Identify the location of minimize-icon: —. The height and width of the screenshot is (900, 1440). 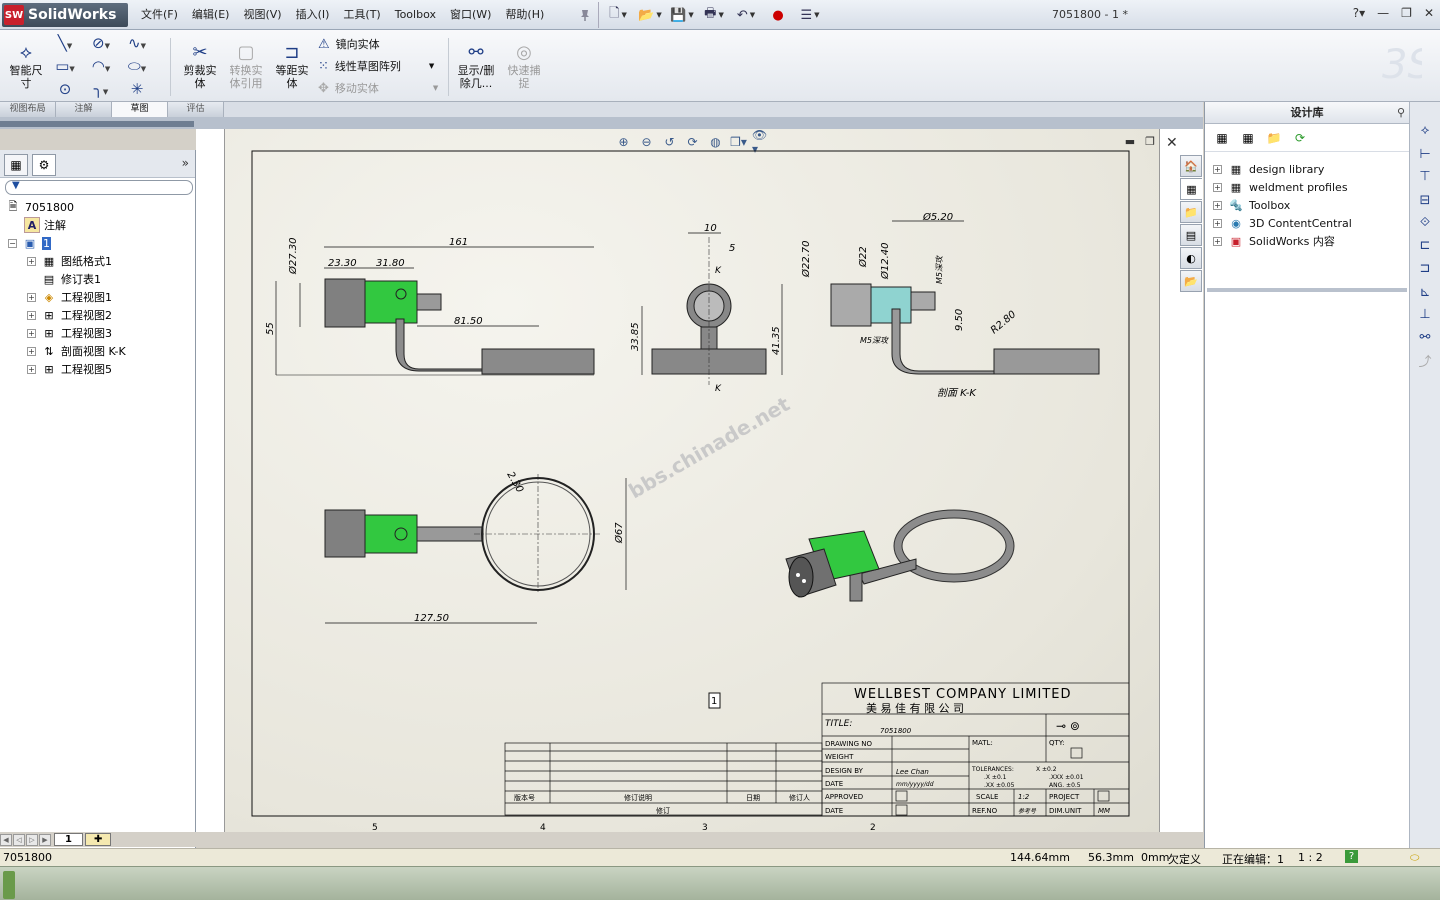
(1383, 13).